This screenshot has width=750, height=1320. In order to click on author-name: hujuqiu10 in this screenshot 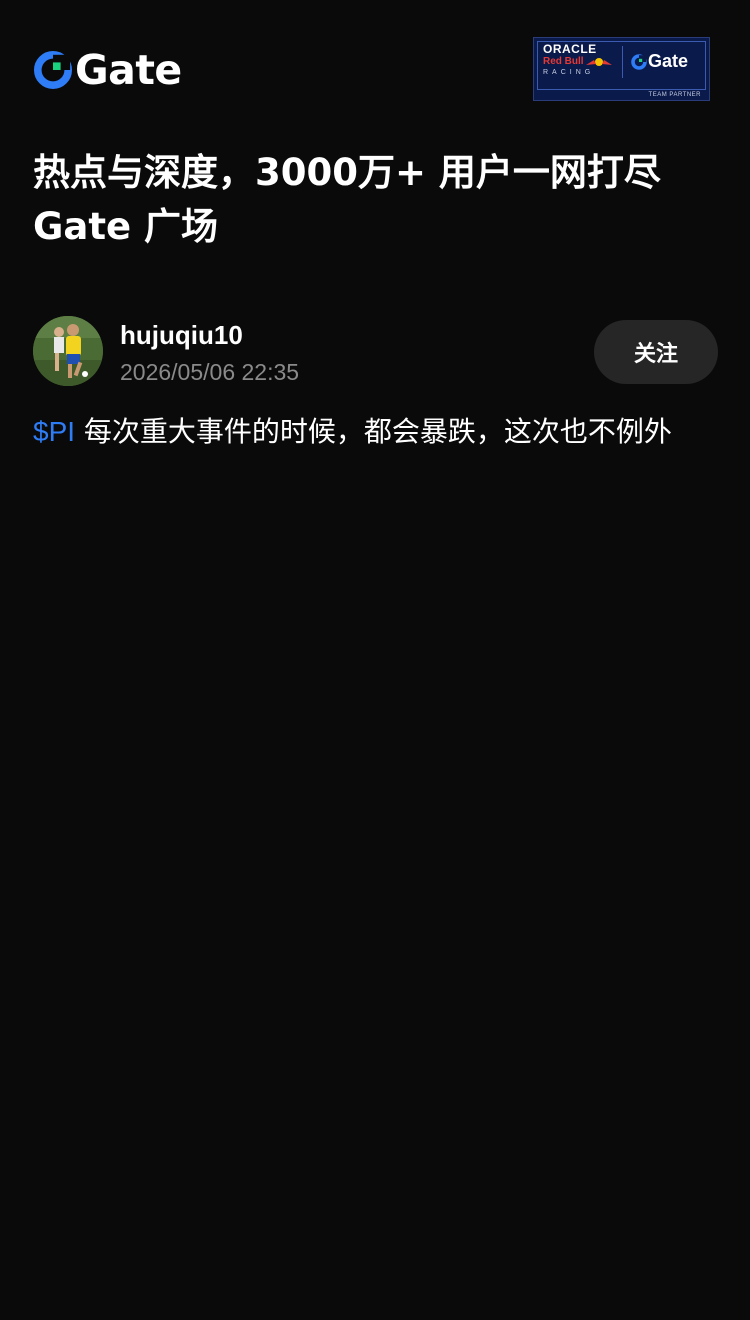, I will do `click(181, 335)`.